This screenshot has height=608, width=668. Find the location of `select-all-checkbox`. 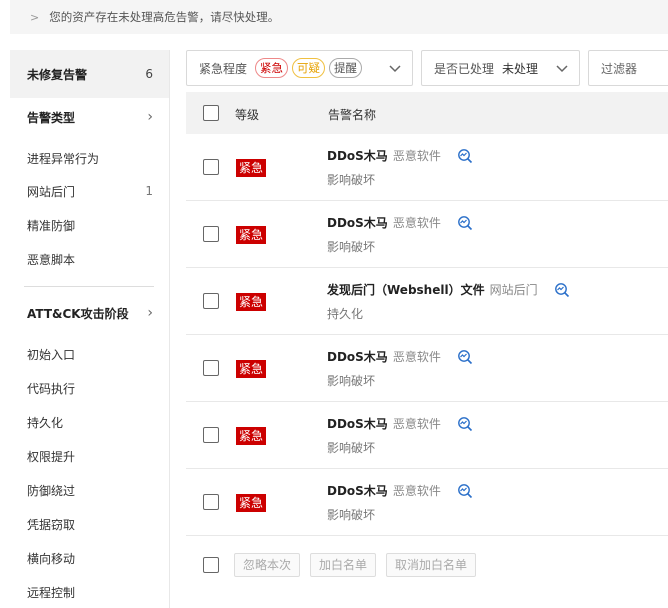

select-all-checkbox is located at coordinates (211, 113).